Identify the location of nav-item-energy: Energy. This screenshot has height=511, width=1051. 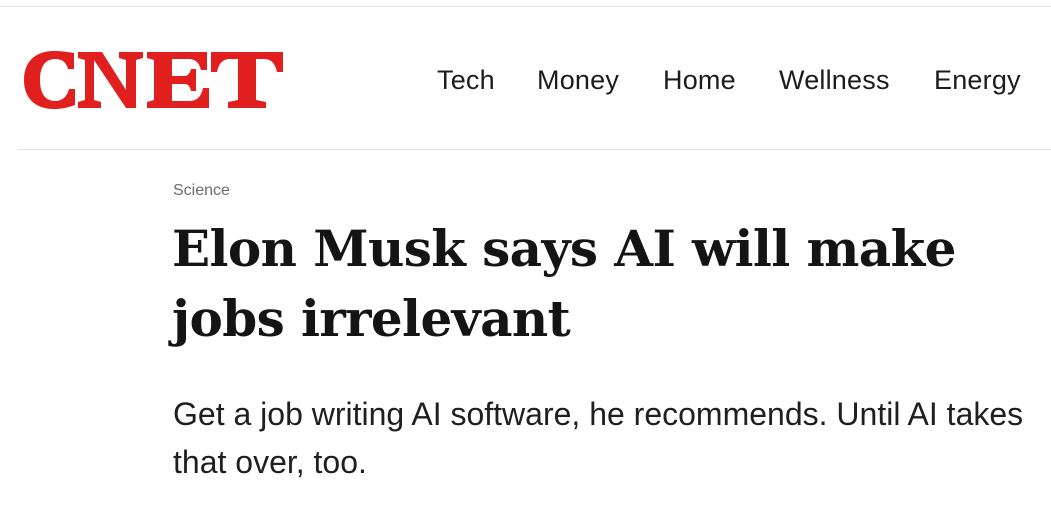
(977, 80).